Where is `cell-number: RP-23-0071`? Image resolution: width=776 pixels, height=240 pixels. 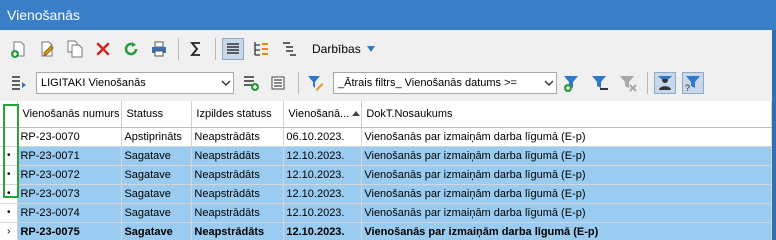 cell-number: RP-23-0071 is located at coordinates (70, 156).